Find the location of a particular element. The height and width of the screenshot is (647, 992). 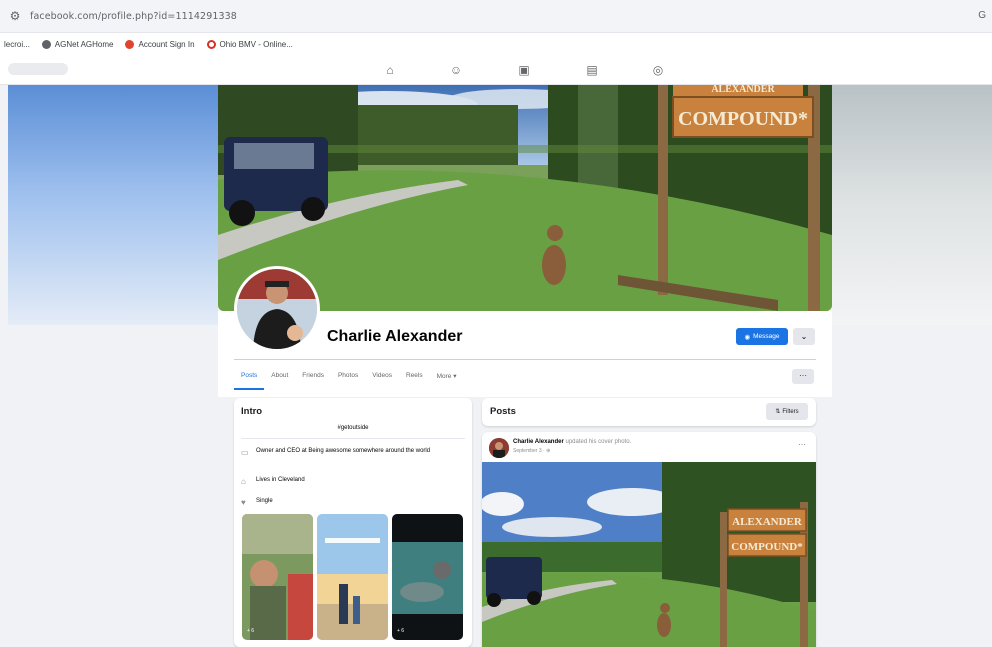

filters-label: Filters is located at coordinates (790, 411).